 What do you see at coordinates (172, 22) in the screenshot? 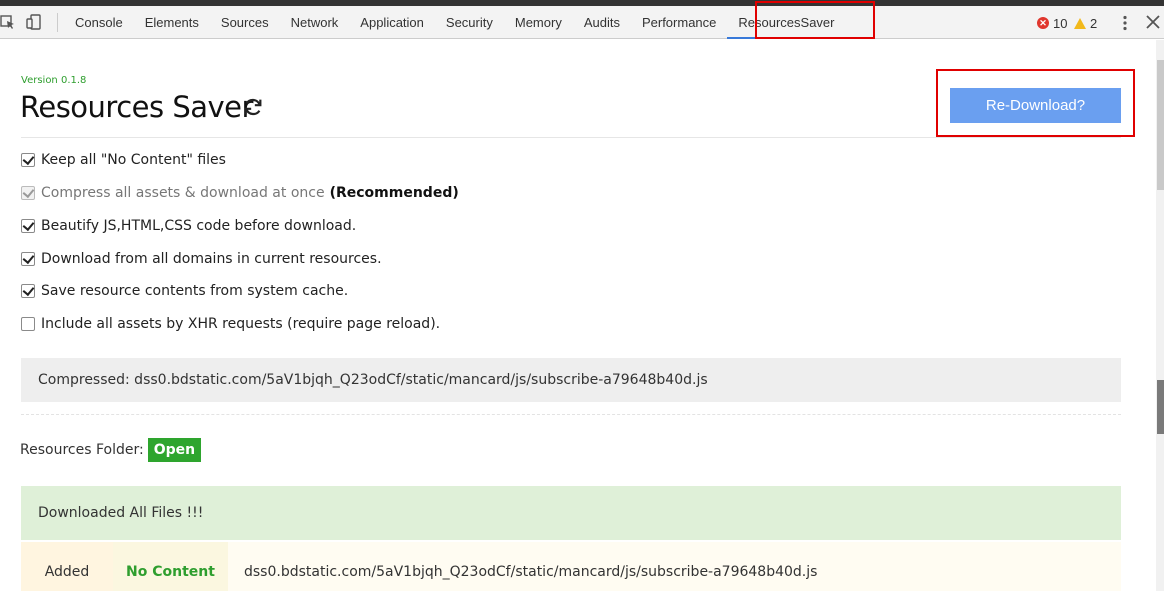
I see `tab-elements: Elements` at bounding box center [172, 22].